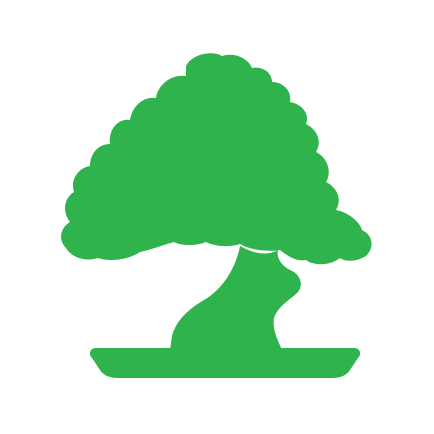  Describe the element at coordinates (235, 298) in the screenshot. I see `tree-trunk` at that location.